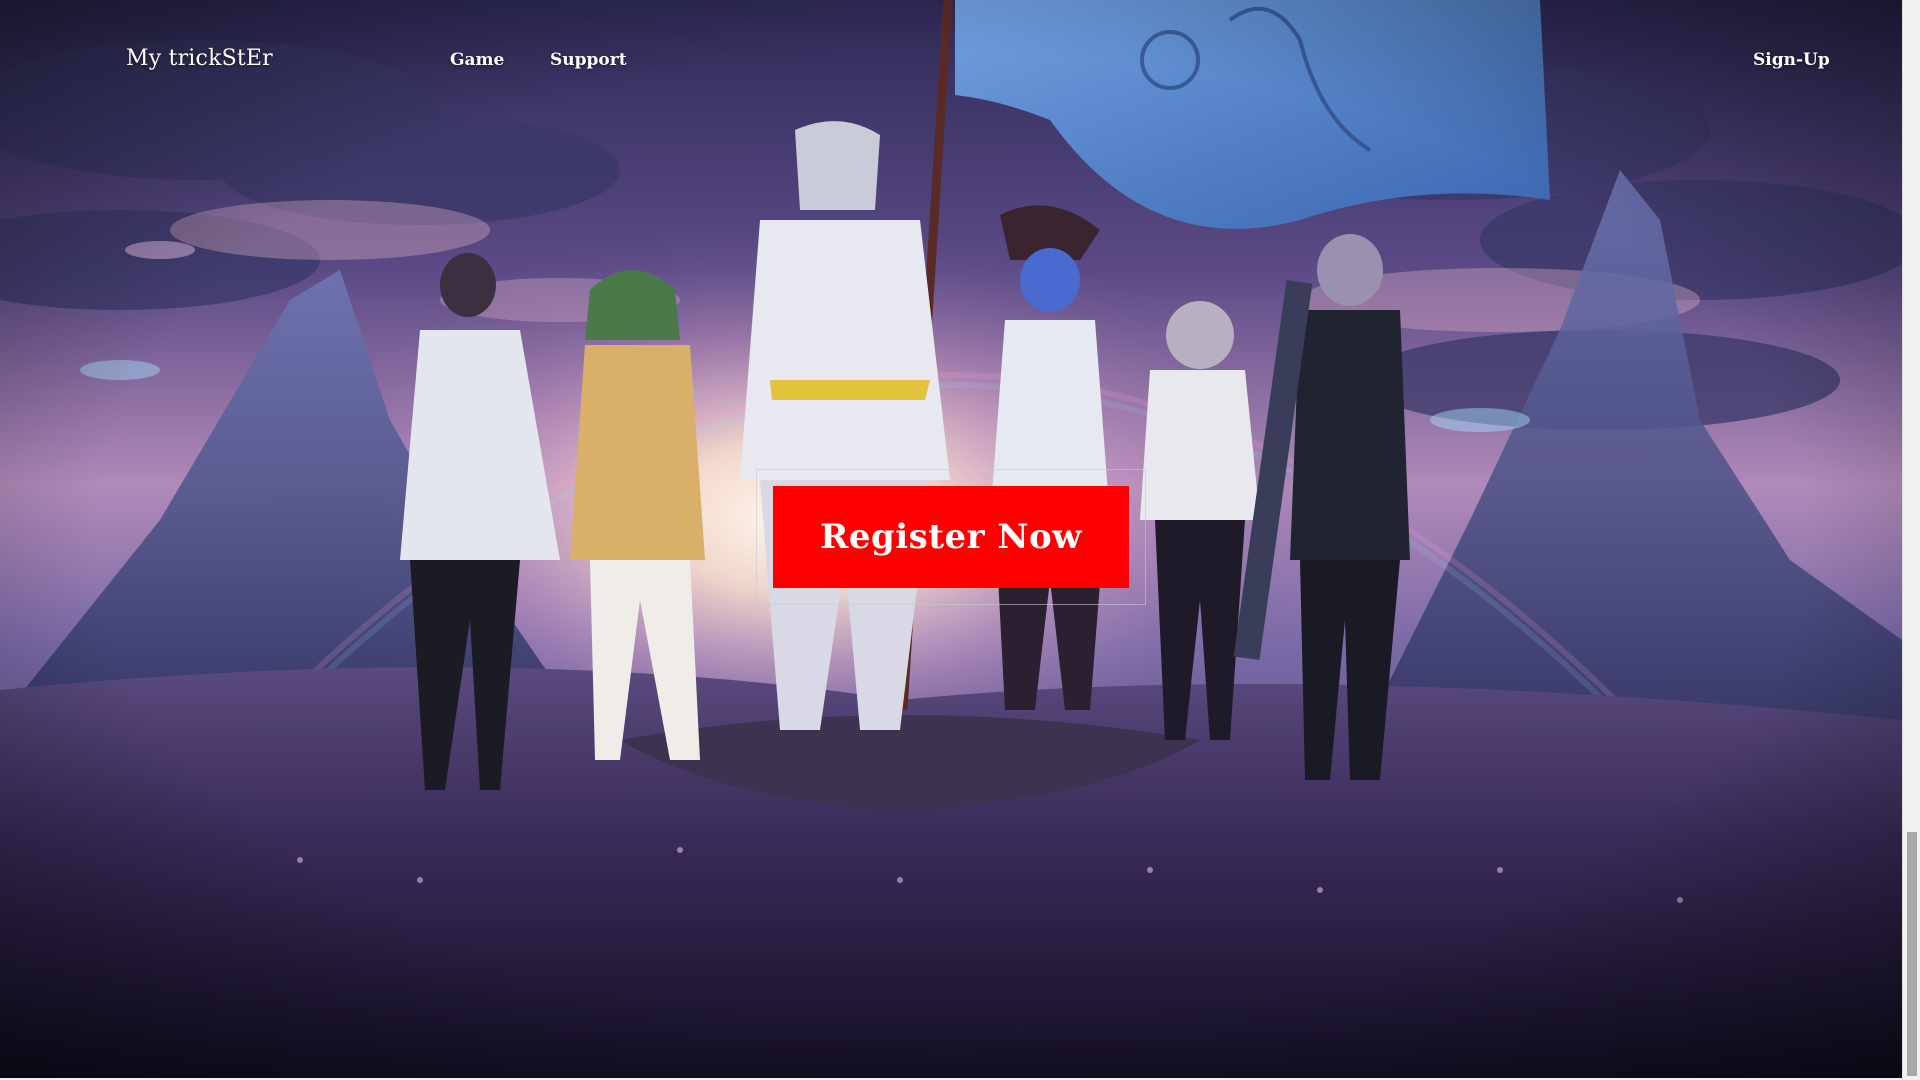 The image size is (1920, 1080). What do you see at coordinates (588, 60) in the screenshot?
I see `nav-link-support: Support` at bounding box center [588, 60].